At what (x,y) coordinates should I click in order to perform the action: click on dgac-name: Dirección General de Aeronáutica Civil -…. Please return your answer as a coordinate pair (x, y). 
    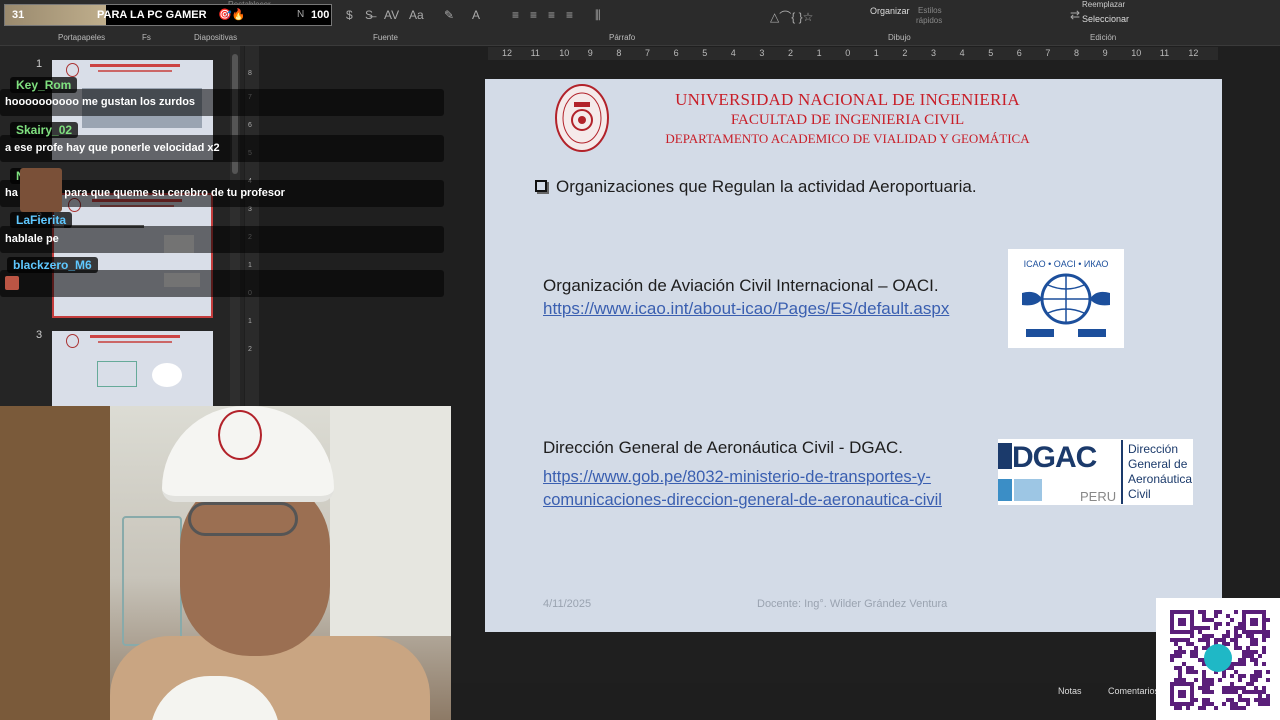
    Looking at the image, I should click on (723, 447).